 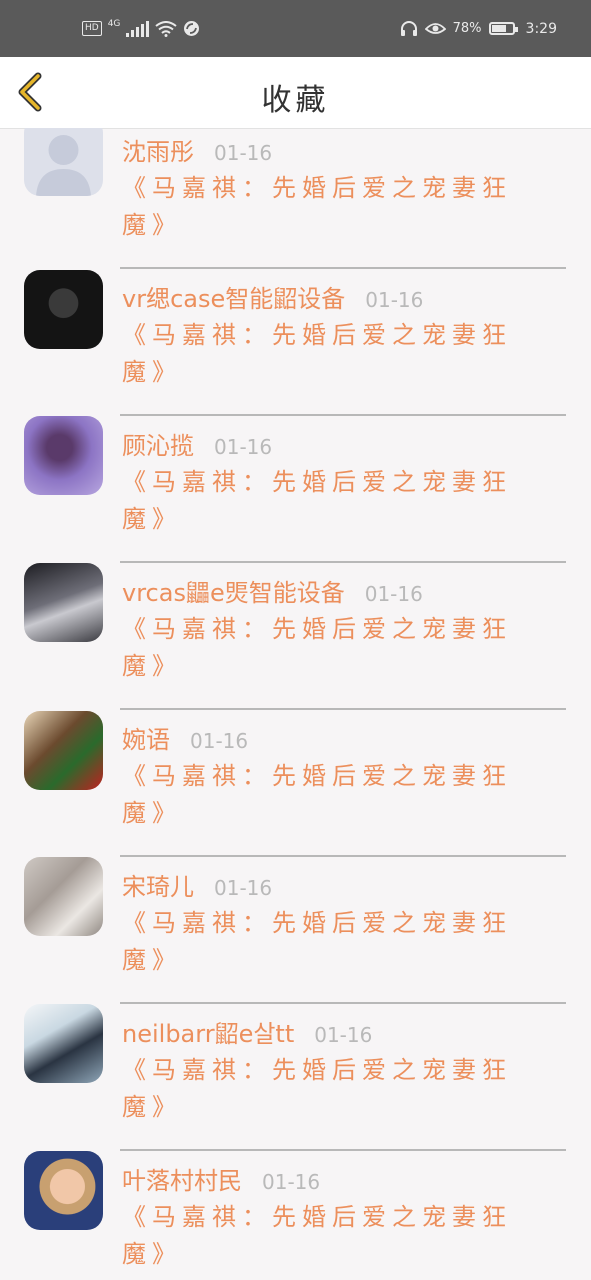 I want to click on list-item: vrcas鼺e煚智能设备 01-16 《马嘉祺：先婚后爱之宠妻狂魔》, so click(x=295, y=636).